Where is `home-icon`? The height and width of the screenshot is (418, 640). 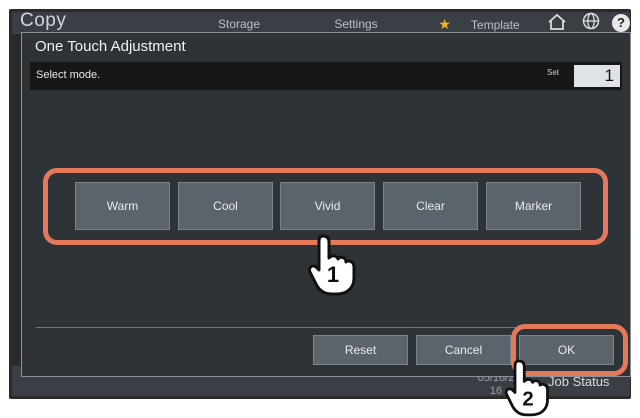
home-icon is located at coordinates (557, 23).